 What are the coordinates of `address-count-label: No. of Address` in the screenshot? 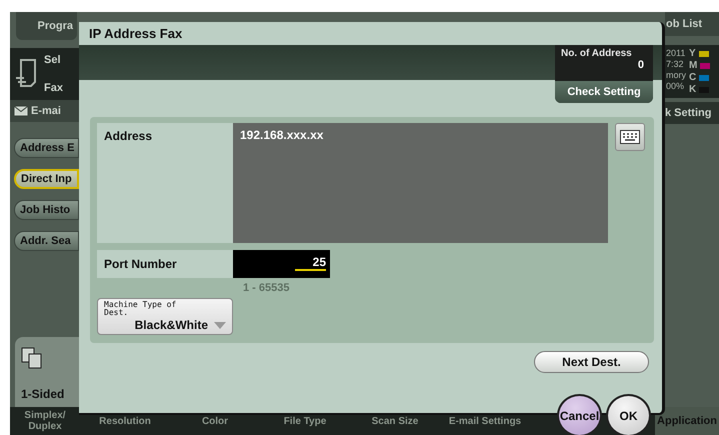 It's located at (596, 53).